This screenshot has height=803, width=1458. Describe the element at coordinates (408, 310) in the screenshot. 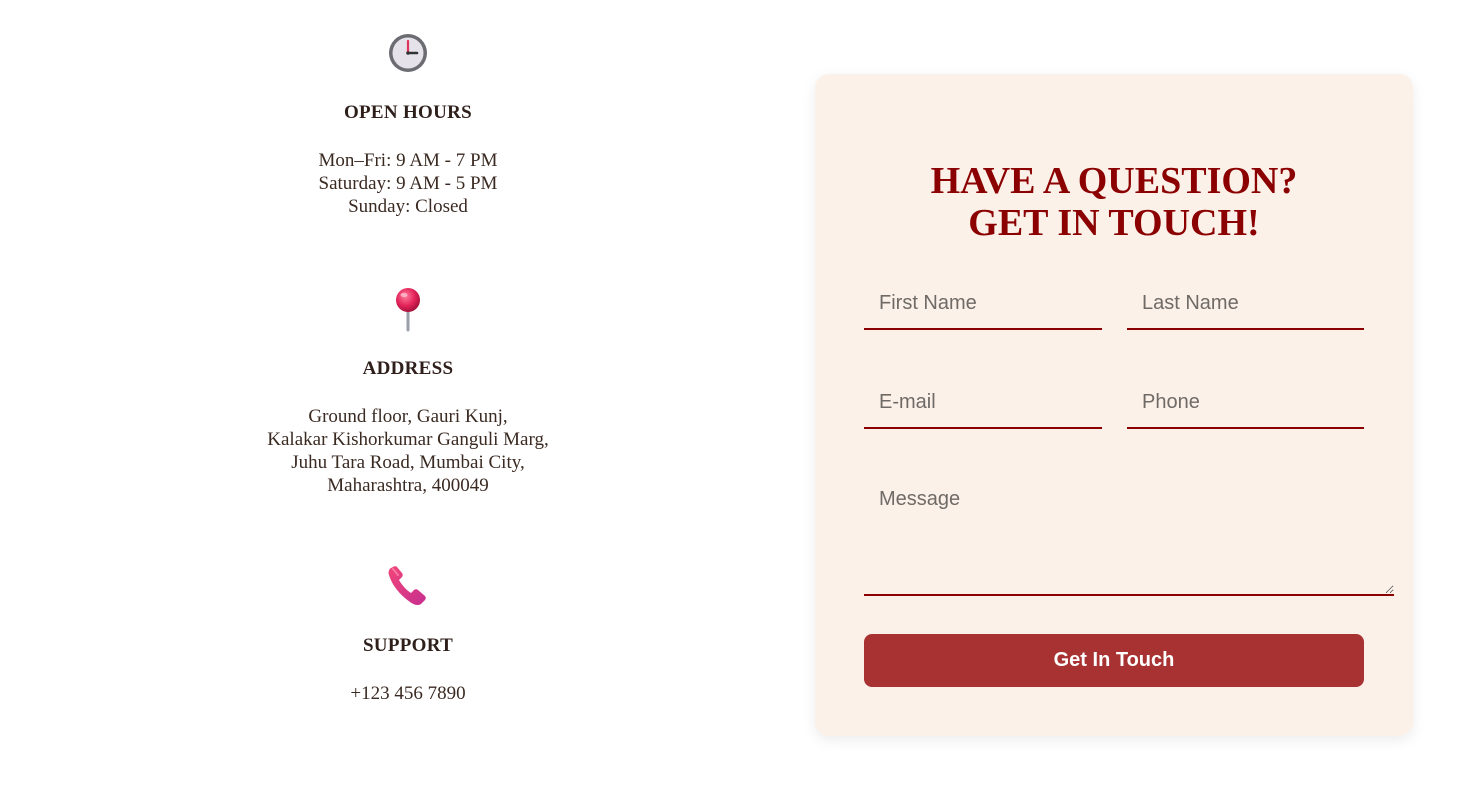

I see `map-pin-icon` at that location.